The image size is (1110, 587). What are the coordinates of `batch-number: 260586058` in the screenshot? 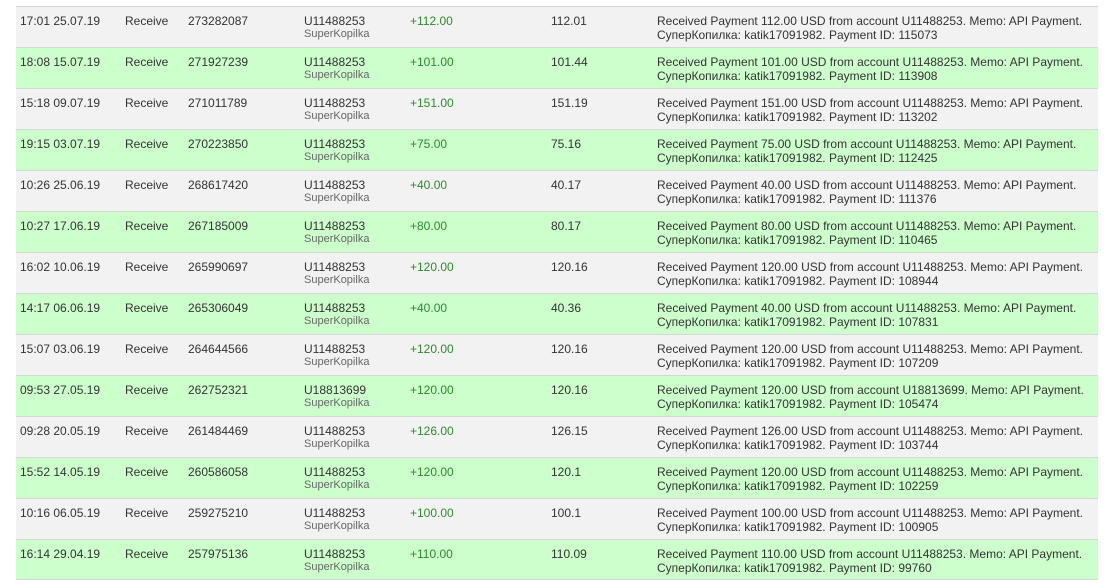 It's located at (218, 472).